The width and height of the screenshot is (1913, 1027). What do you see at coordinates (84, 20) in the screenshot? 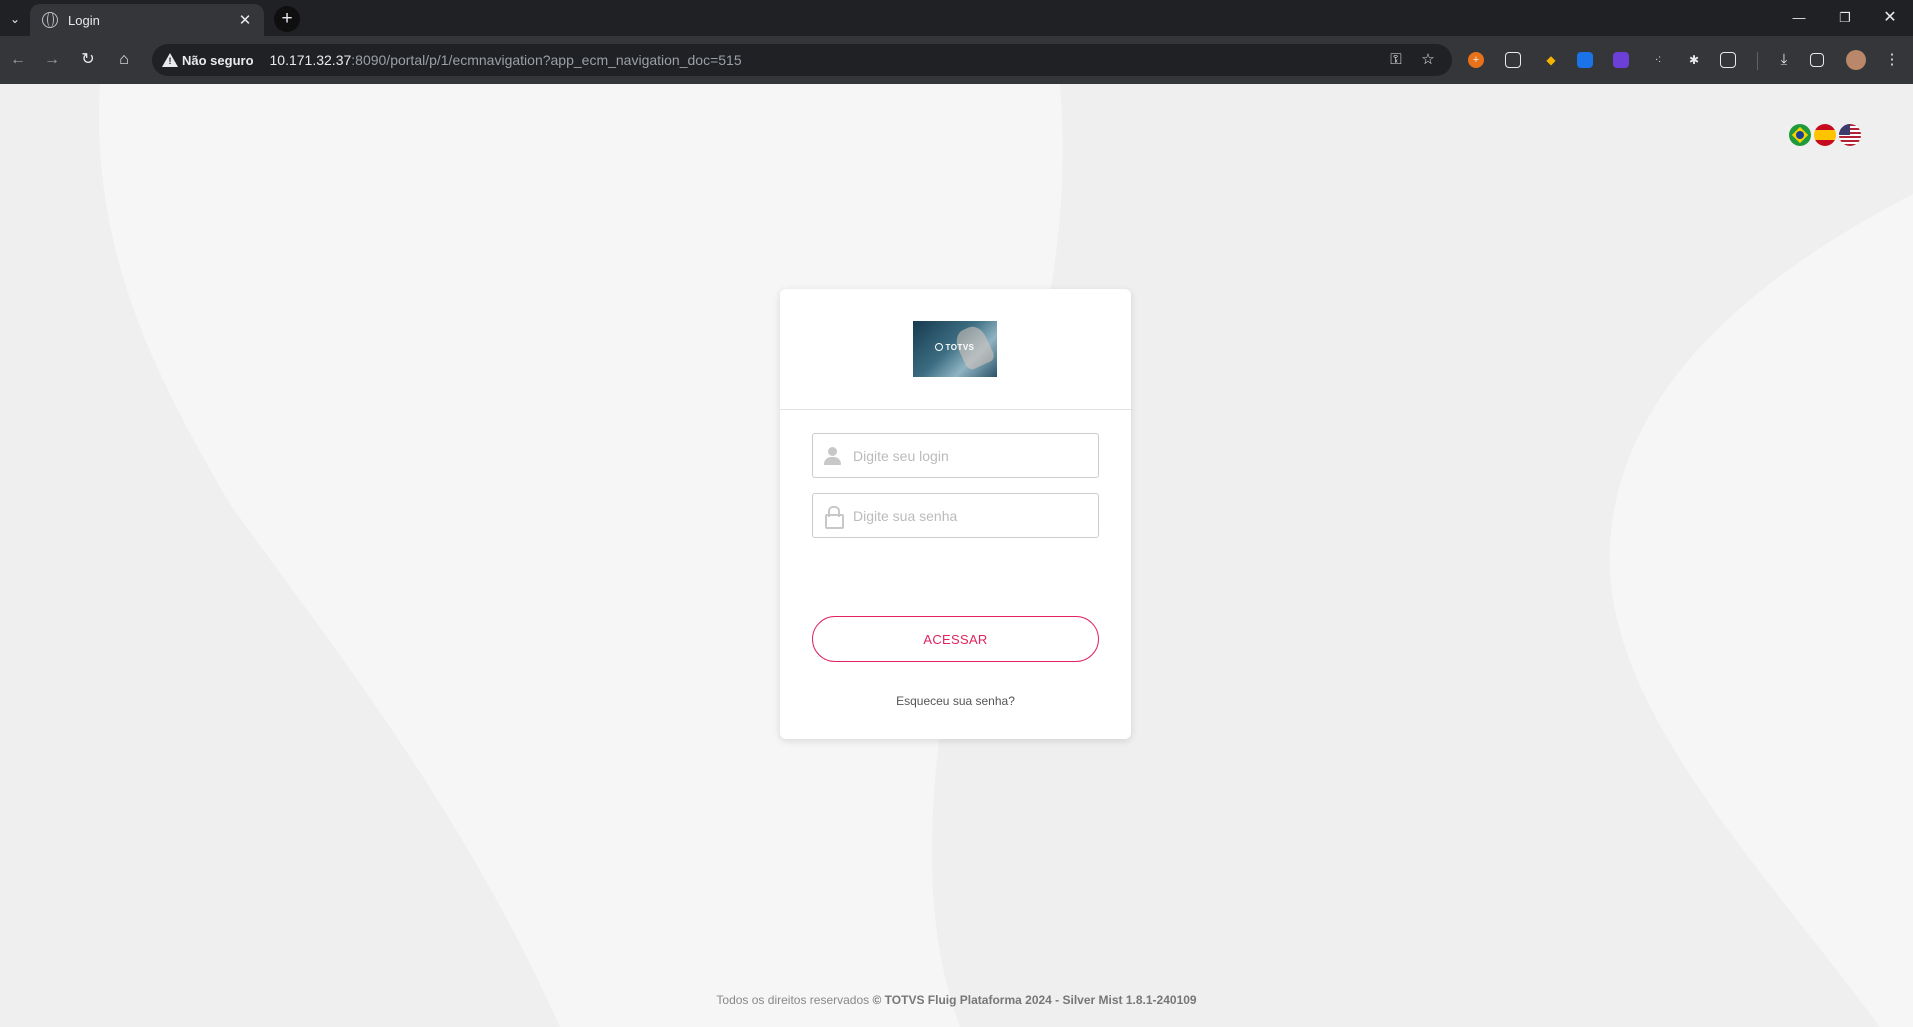
I see `tab-title: Login` at bounding box center [84, 20].